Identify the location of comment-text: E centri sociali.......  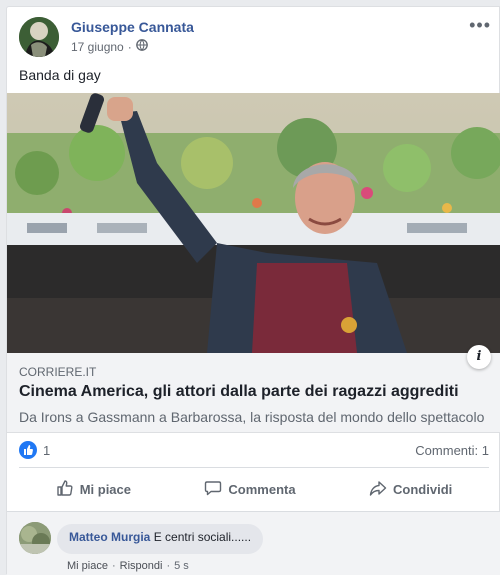
(202, 537).